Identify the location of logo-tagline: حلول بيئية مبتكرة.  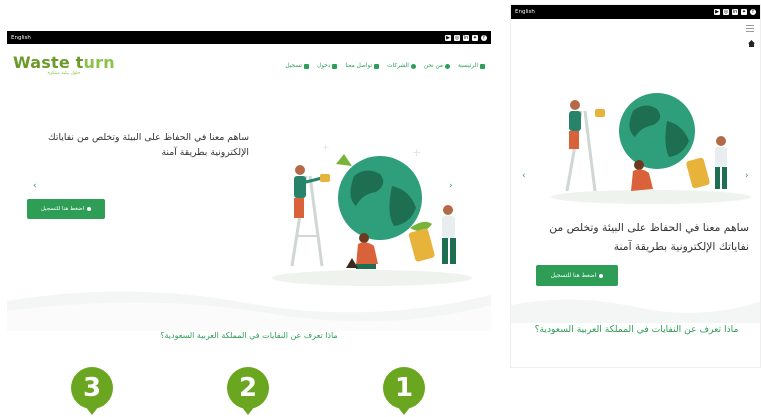
(64, 74).